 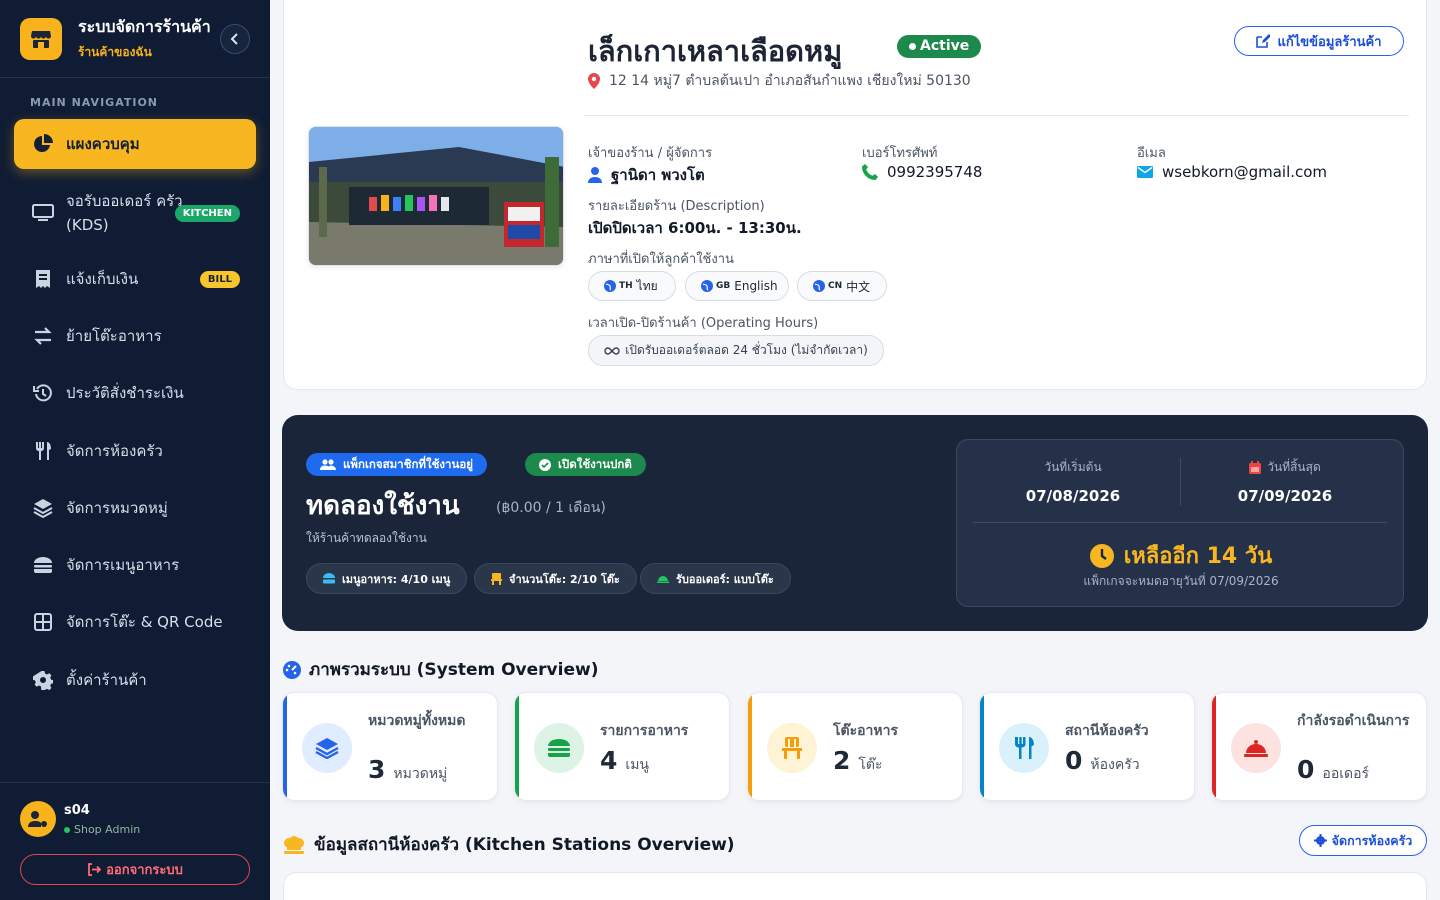 What do you see at coordinates (622, 746) in the screenshot?
I see `stat-card-menu-items: รายการอาหาร 4 เมนู` at bounding box center [622, 746].